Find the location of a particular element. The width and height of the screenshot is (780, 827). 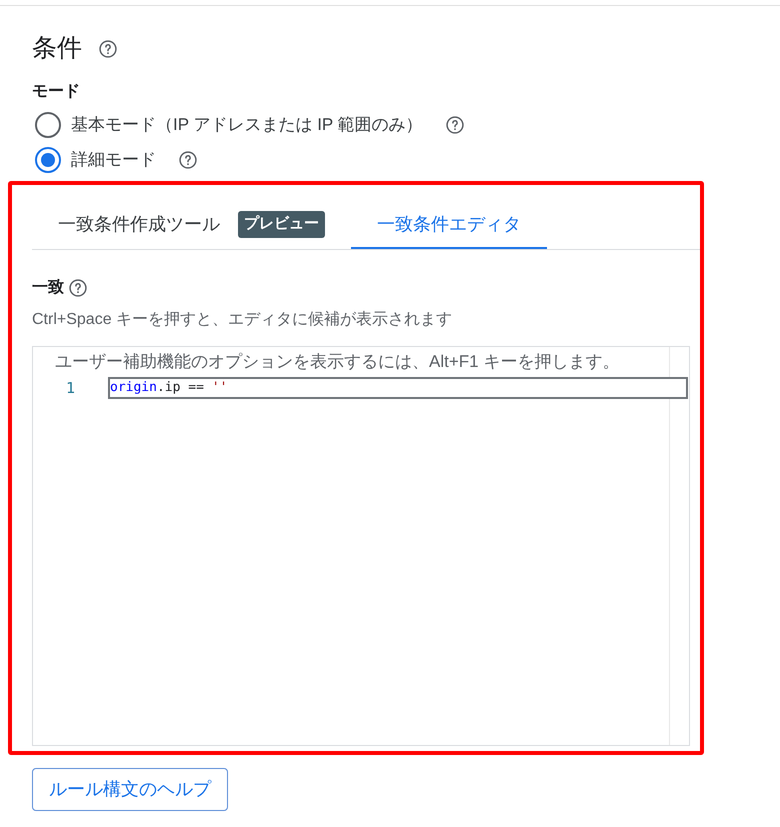

editor-hint: Ctrl+Space キーを押すと、エディタに候補が表示されます is located at coordinates (243, 320).